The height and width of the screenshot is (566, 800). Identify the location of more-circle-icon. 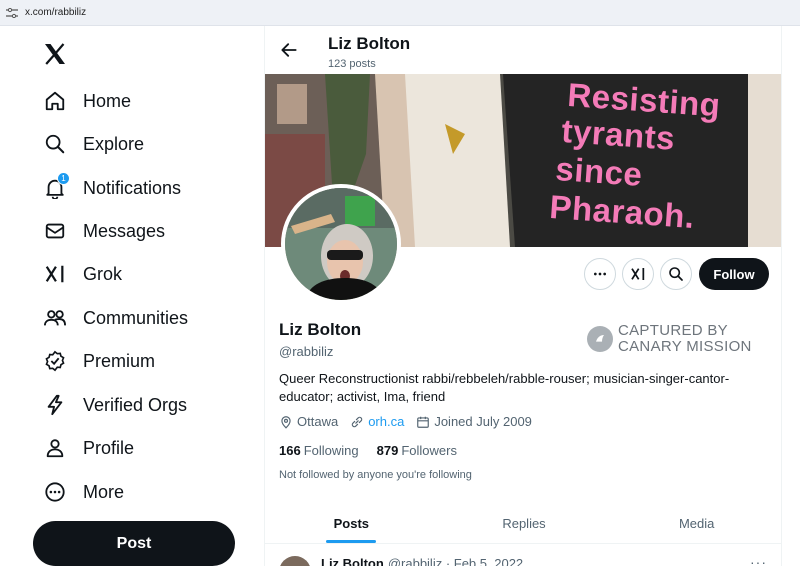
(55, 492).